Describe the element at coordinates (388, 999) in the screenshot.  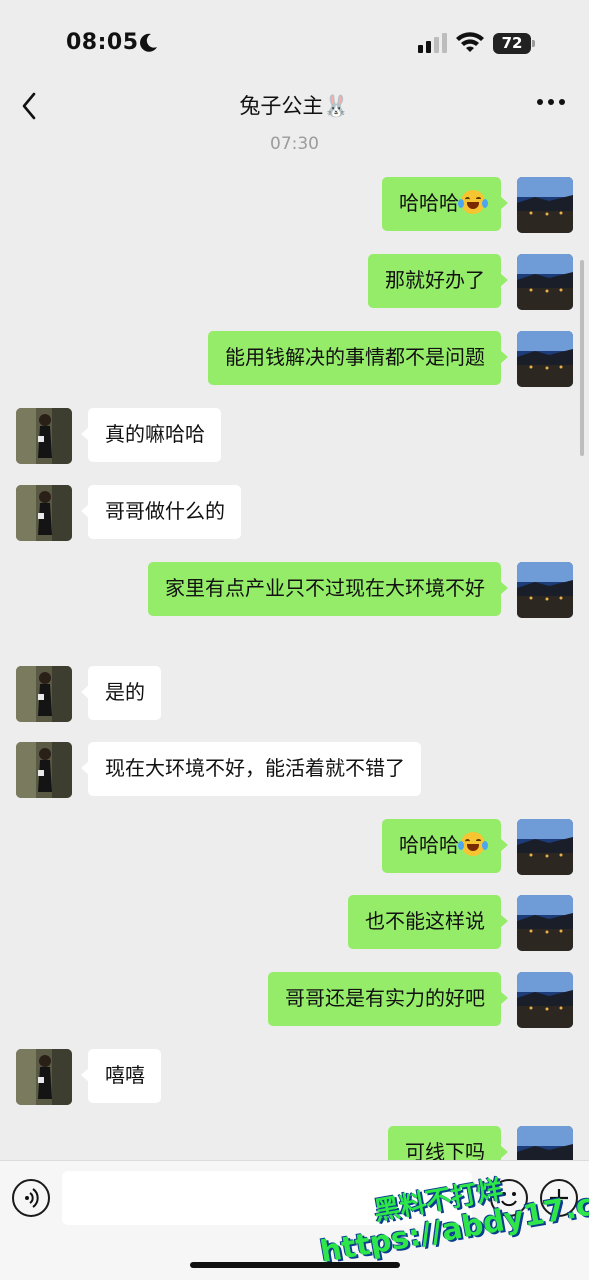
I see `message-bubble: 哥哥还是有实力的好吧` at that location.